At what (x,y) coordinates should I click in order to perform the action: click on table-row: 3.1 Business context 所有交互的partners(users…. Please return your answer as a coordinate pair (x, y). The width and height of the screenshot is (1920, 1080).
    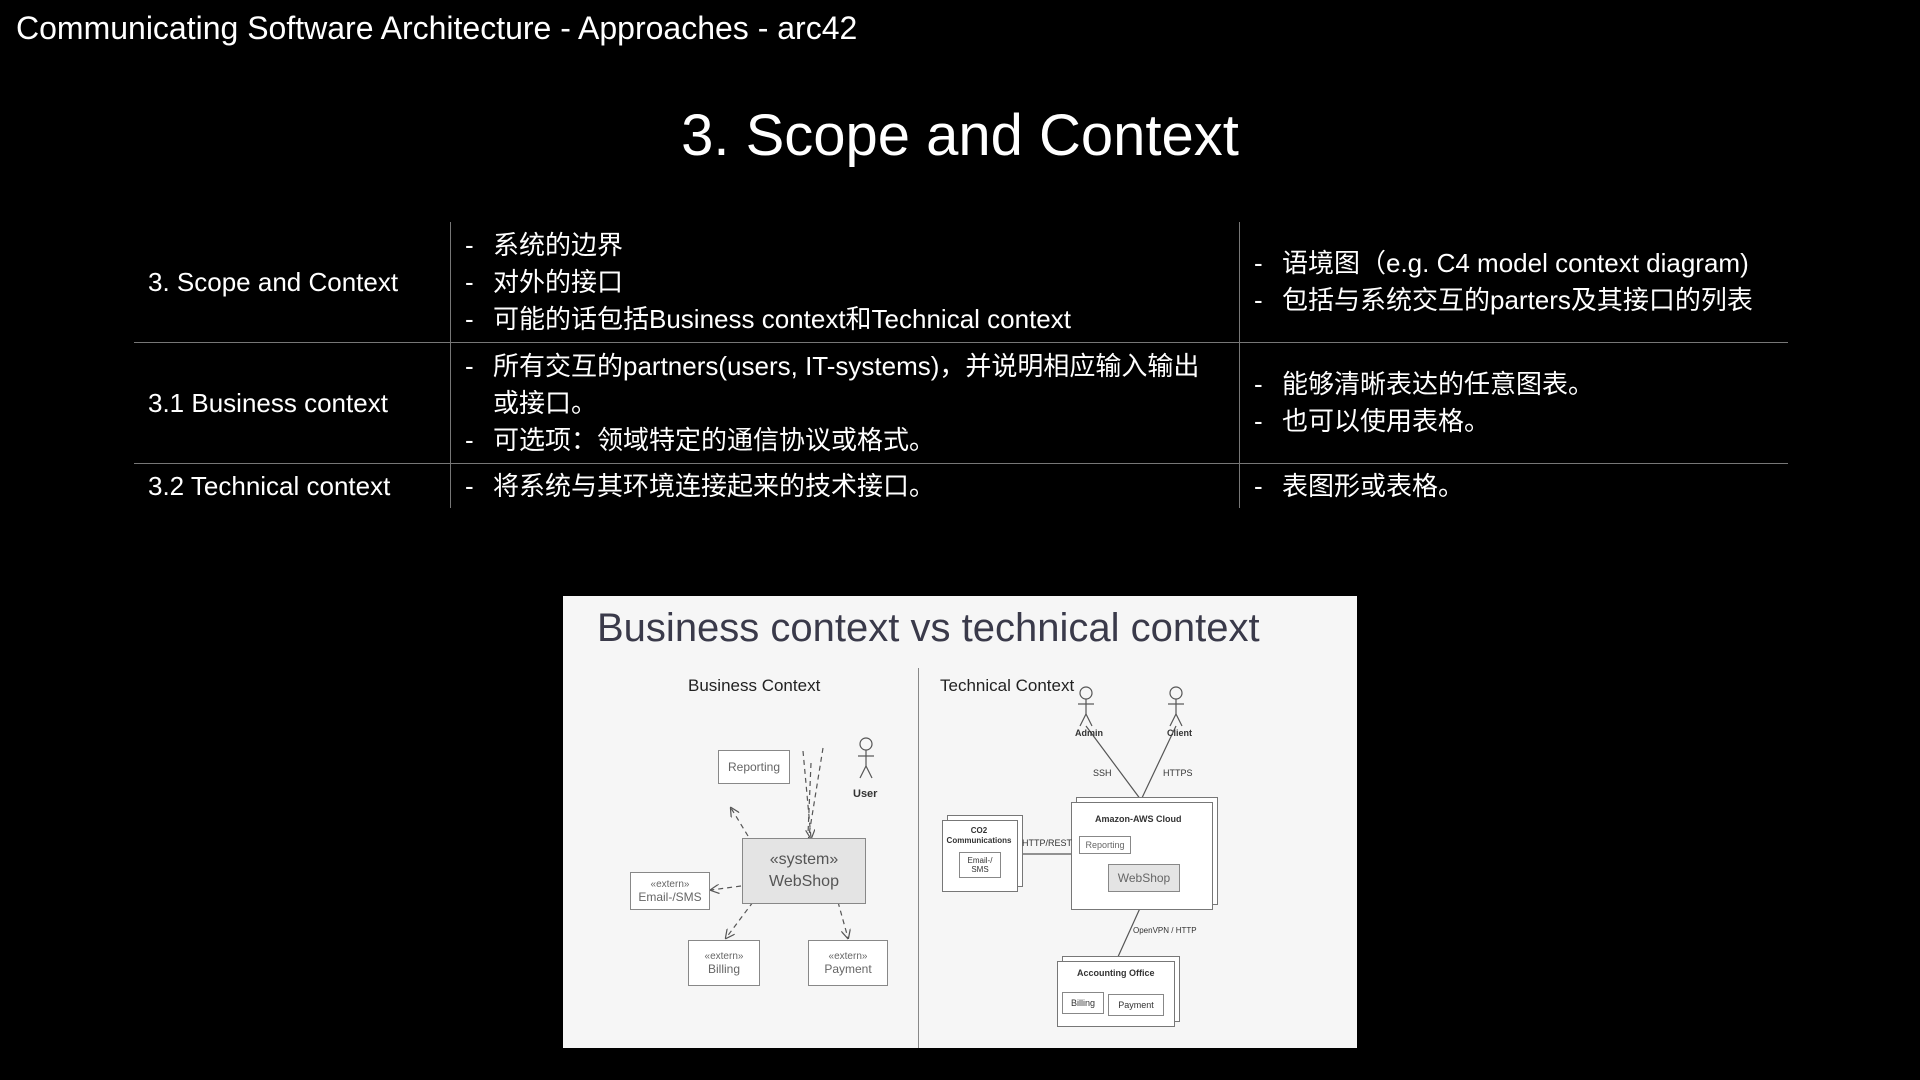
    Looking at the image, I should click on (961, 403).